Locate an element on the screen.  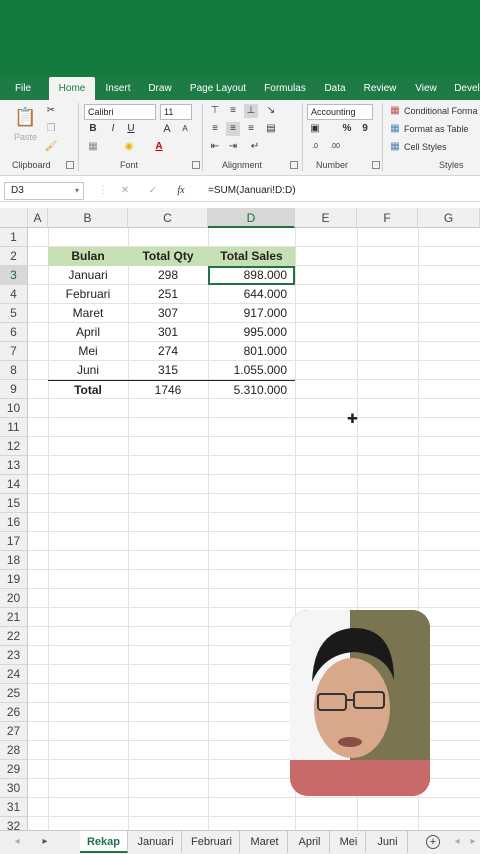
font-launcher-icon is located at coordinates (196, 165).